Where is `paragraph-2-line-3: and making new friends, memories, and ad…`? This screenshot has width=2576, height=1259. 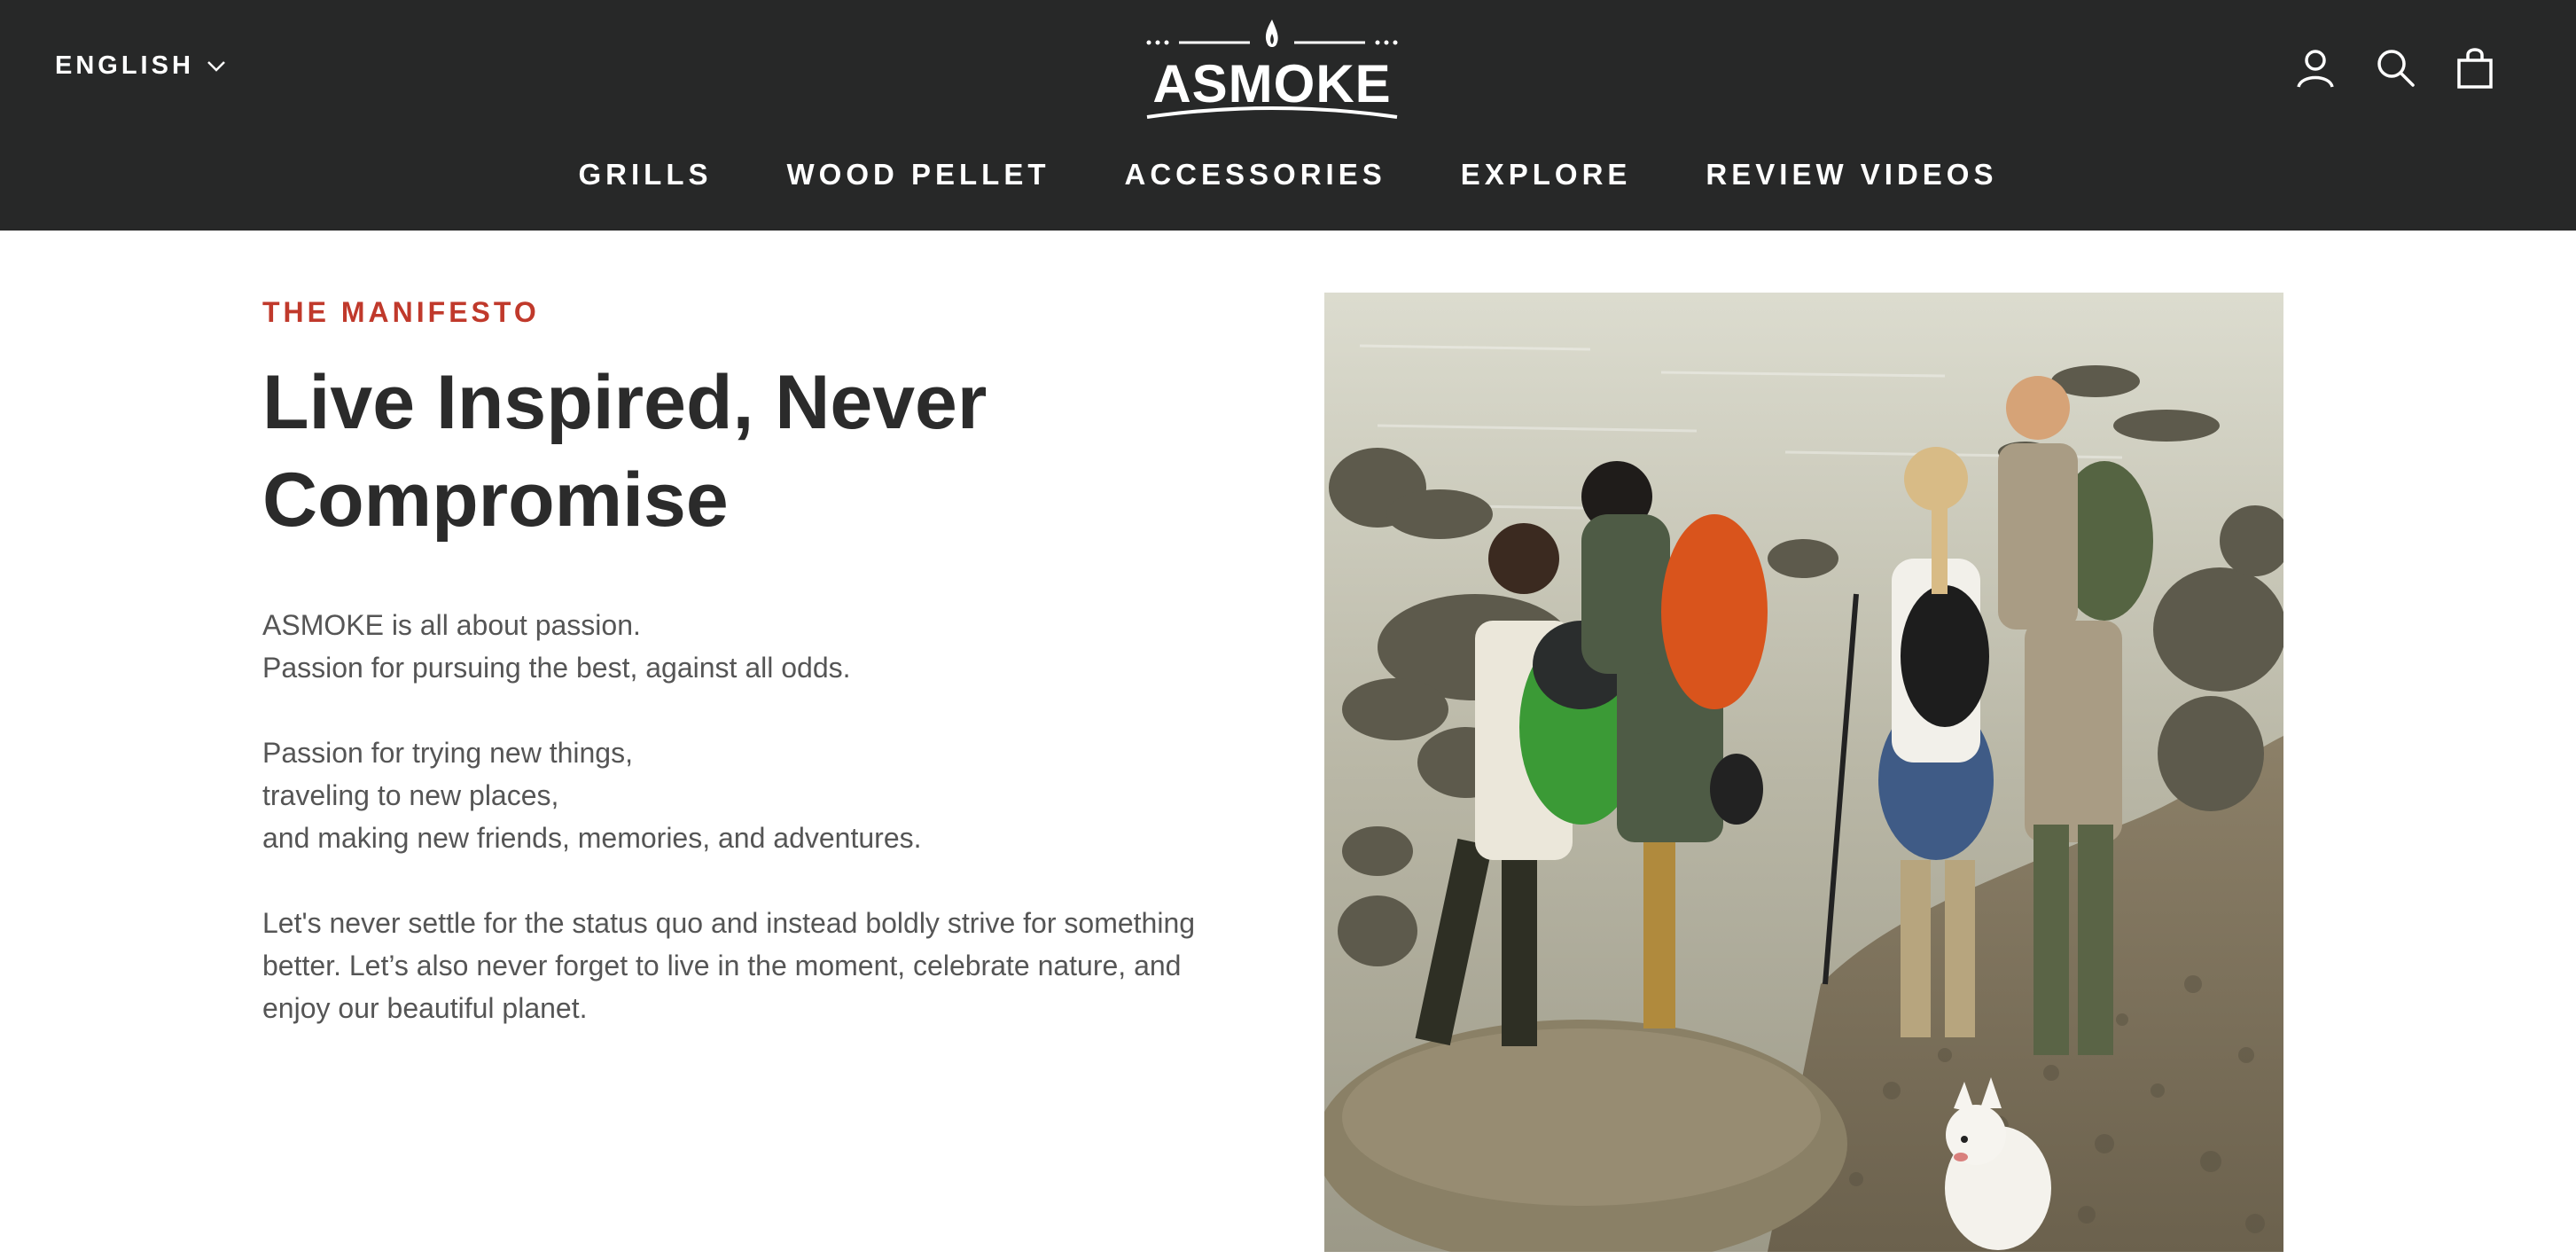 paragraph-2-line-3: and making new friends, memories, and ad… is located at coordinates (592, 838).